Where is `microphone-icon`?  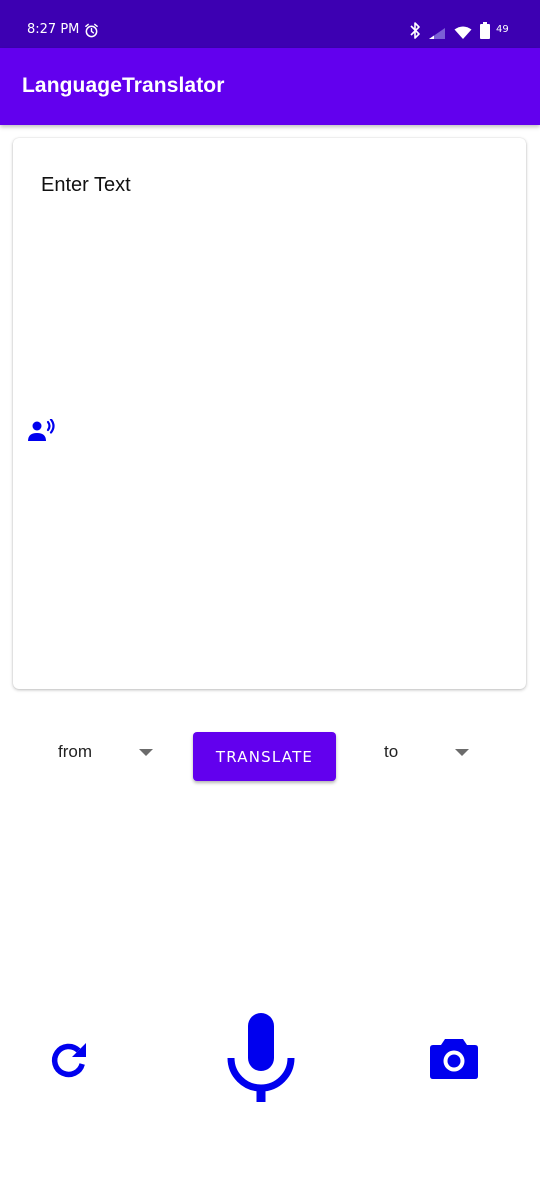
microphone-icon is located at coordinates (261, 1060).